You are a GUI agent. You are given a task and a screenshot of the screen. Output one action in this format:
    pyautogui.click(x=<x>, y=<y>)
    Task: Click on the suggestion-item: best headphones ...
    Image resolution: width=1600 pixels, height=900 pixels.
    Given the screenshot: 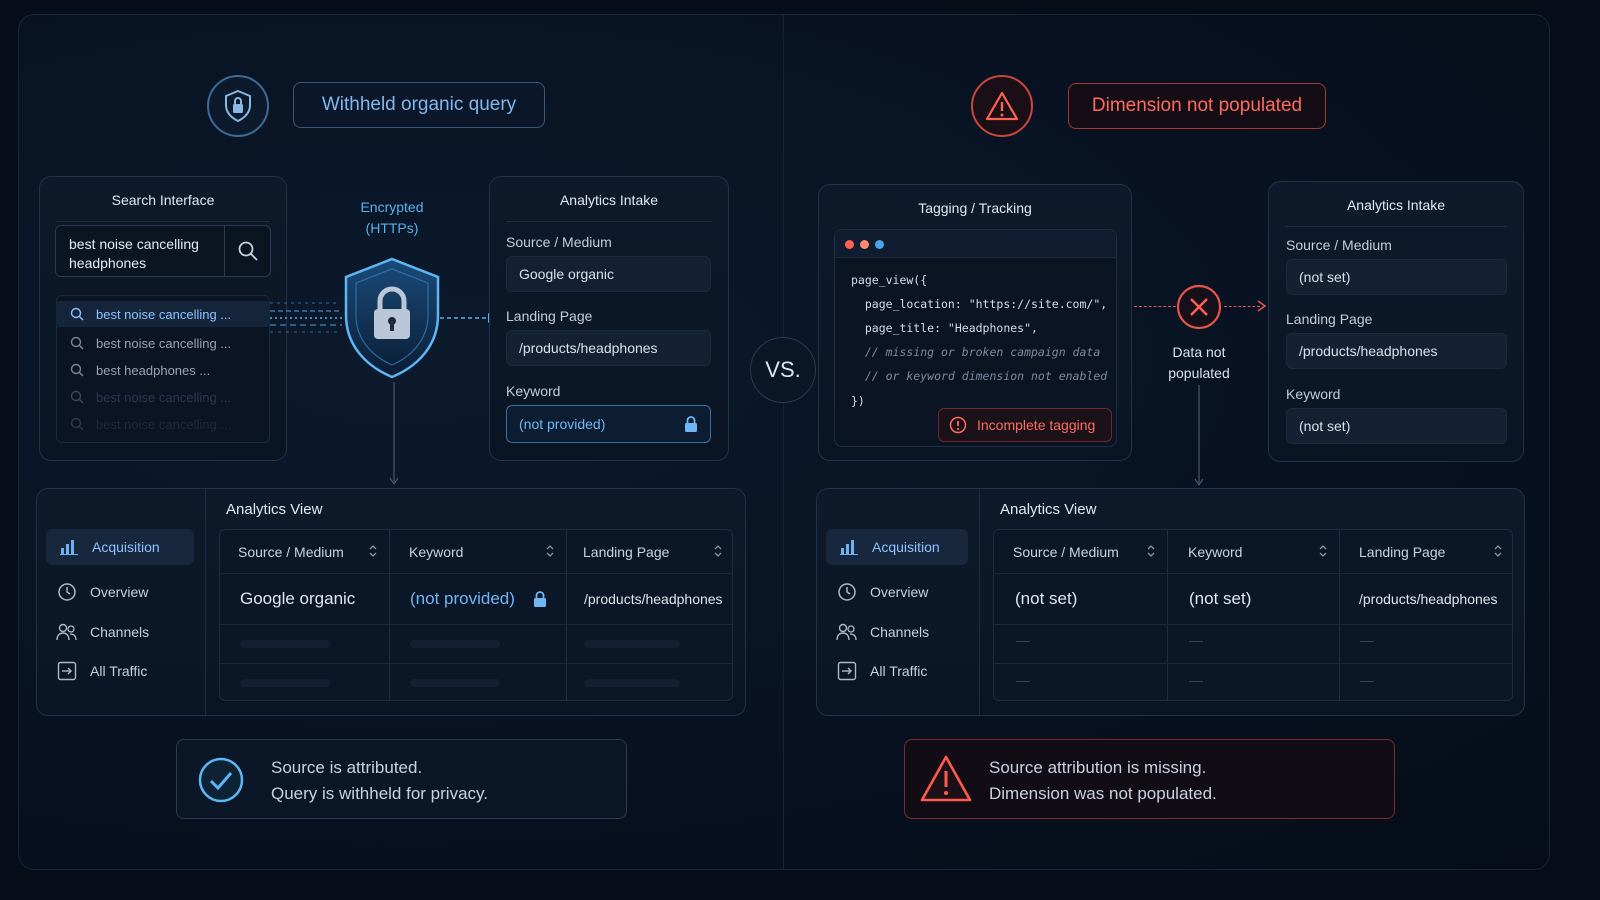 What is the action you would take?
    pyautogui.click(x=163, y=370)
    